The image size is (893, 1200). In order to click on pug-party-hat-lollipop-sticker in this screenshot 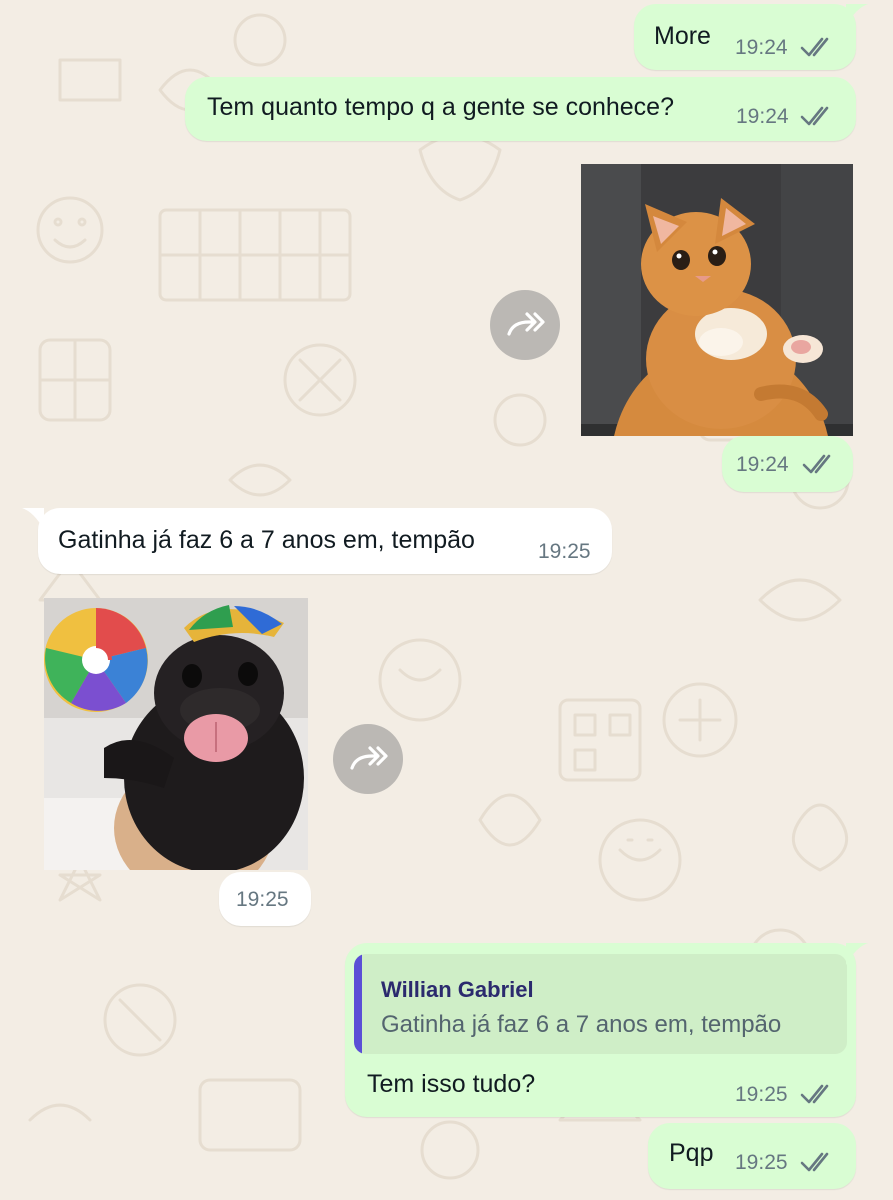, I will do `click(176, 734)`.